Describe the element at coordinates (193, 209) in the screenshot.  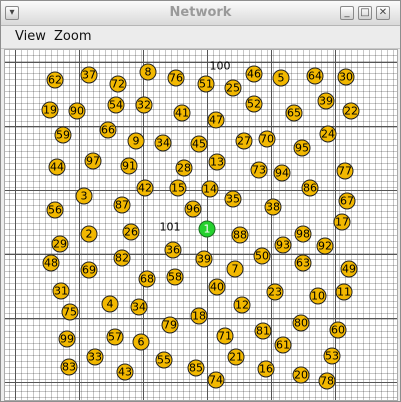
I see `network-node: 96` at that location.